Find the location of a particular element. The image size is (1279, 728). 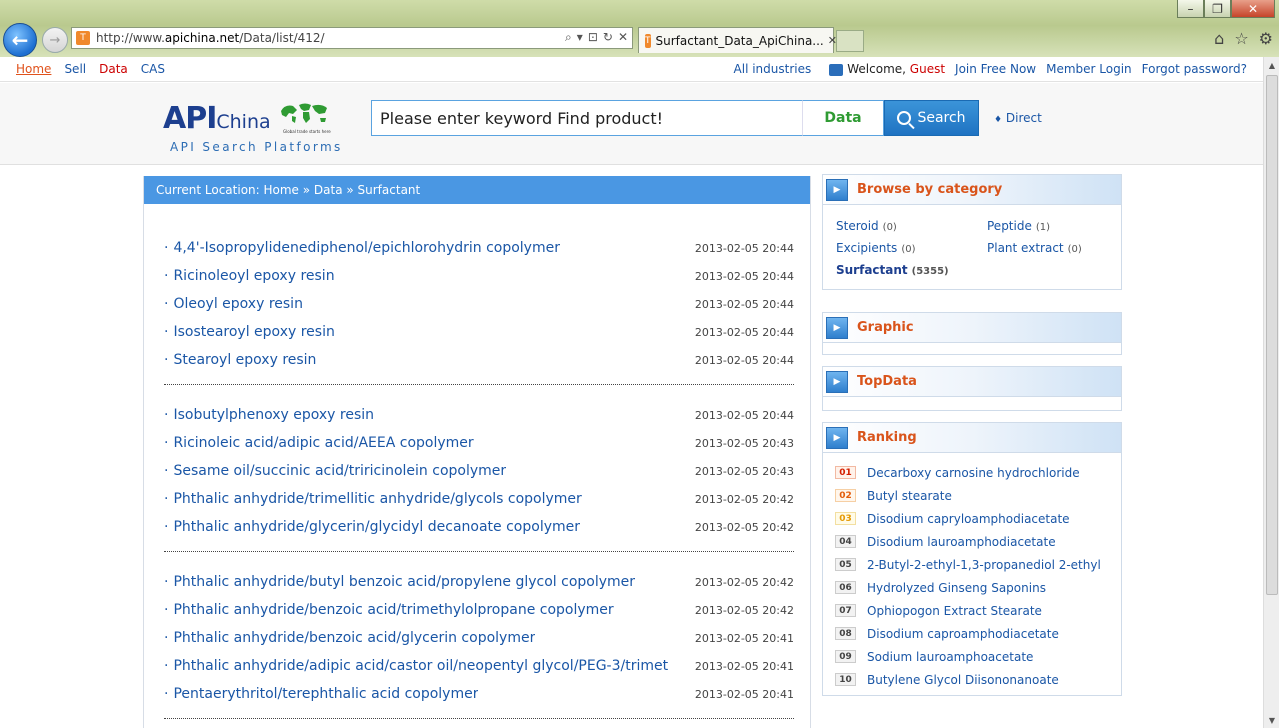

ranking-item-link: Hydrolyzed Ginseng Saponins is located at coordinates (956, 588).